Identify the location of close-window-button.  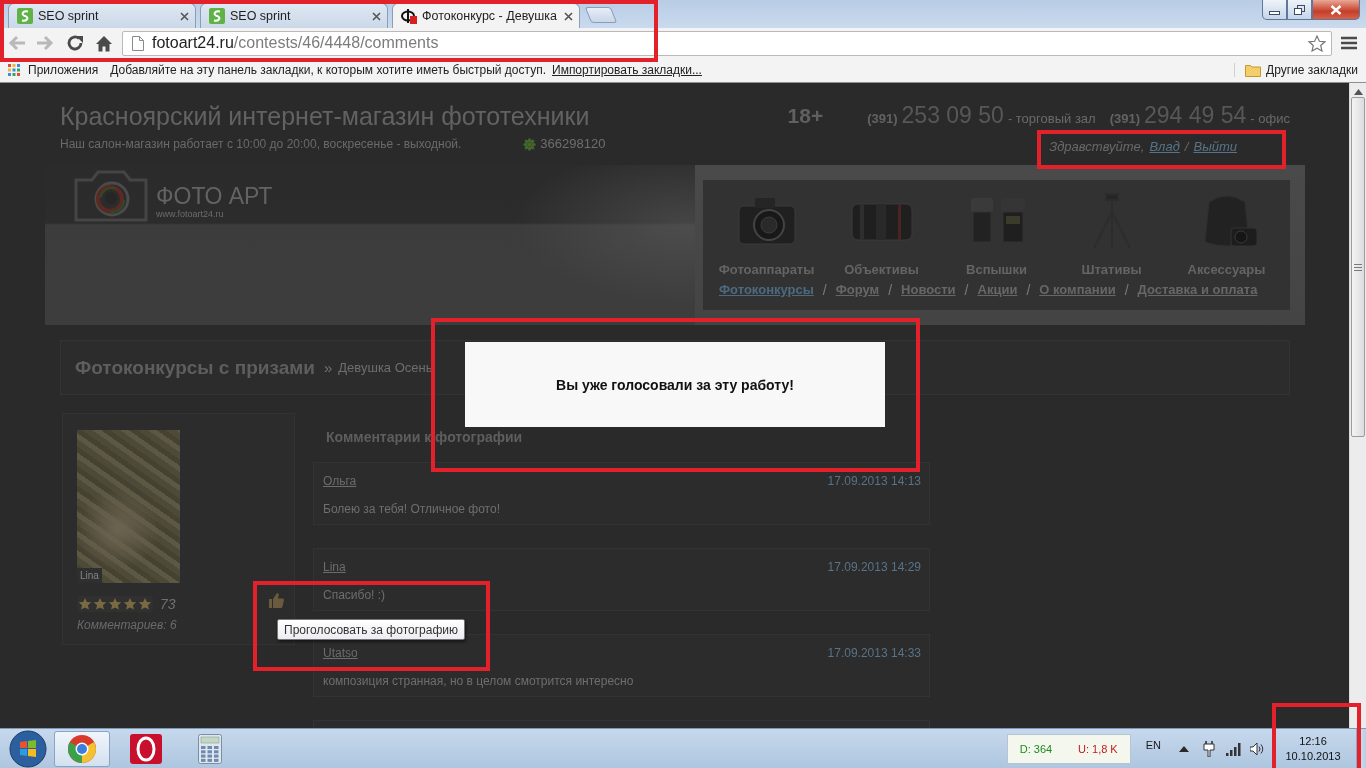
(1336, 10).